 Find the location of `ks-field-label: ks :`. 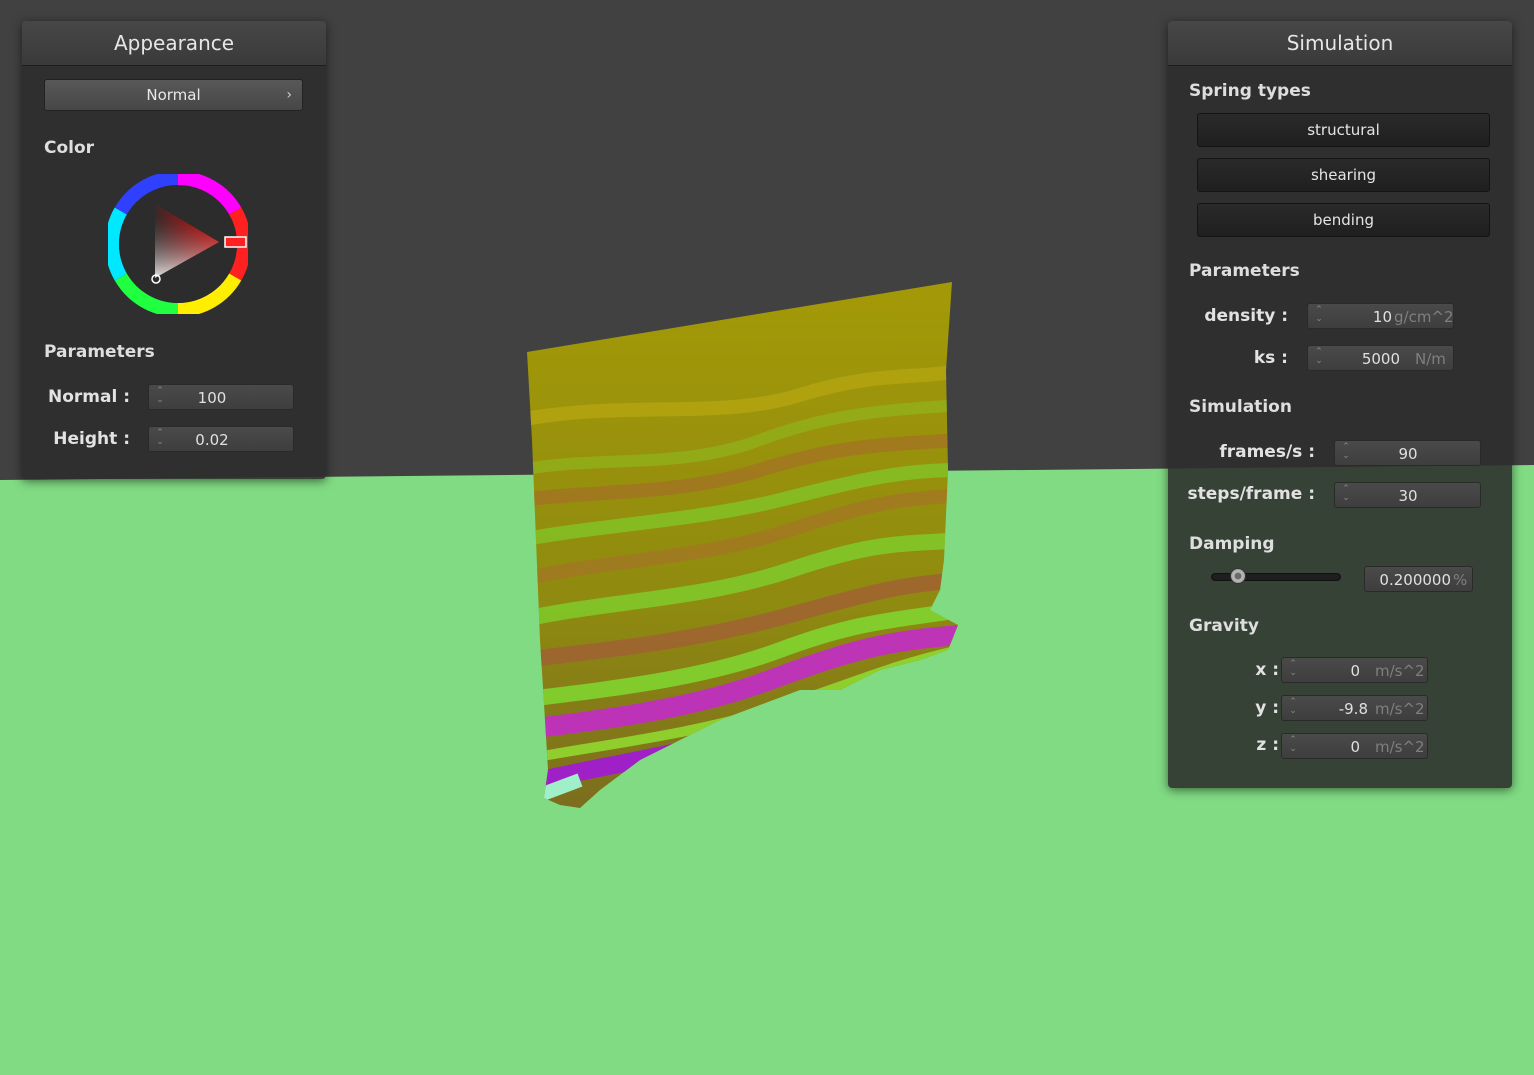

ks-field-label: ks : is located at coordinates (1270, 358).